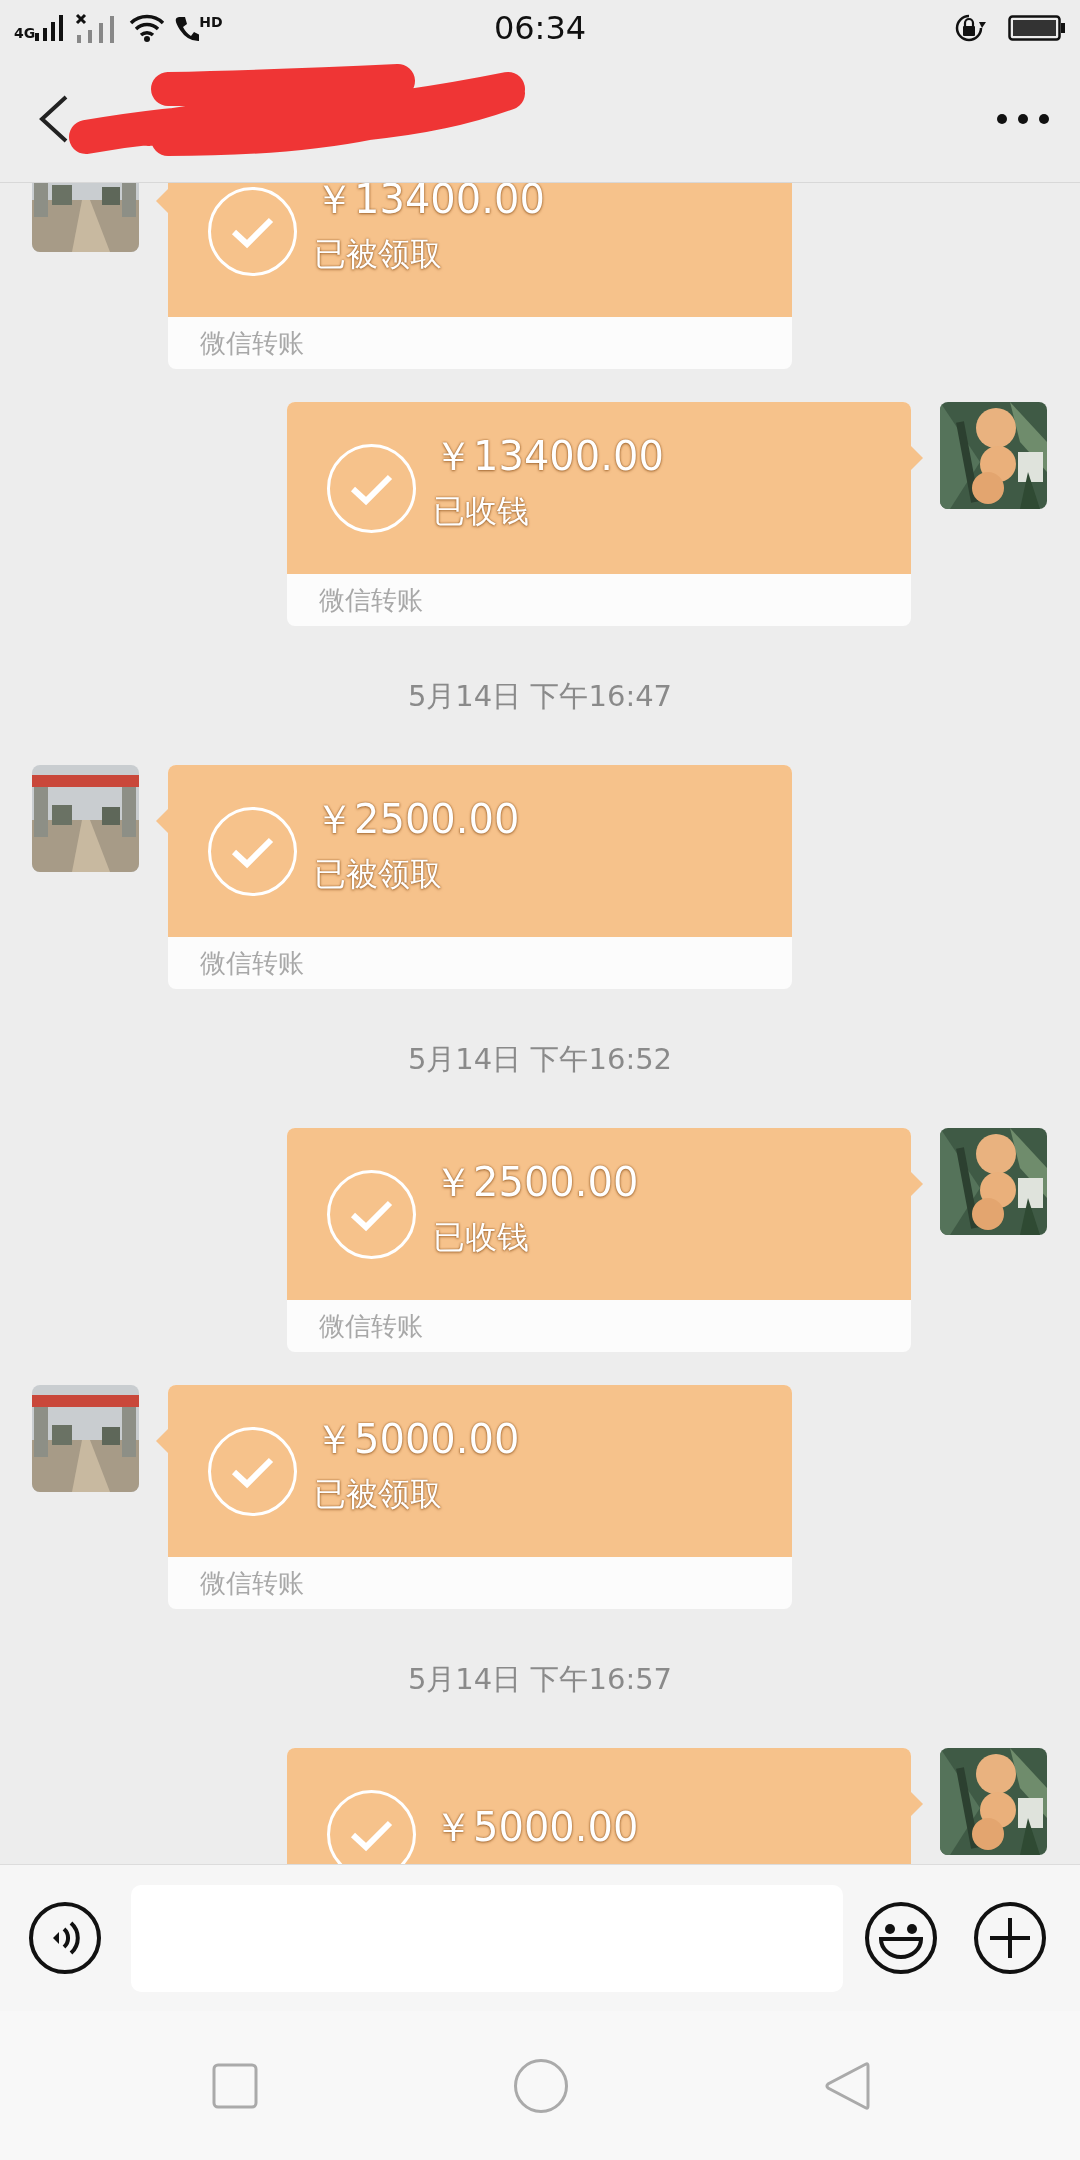 Image resolution: width=1080 pixels, height=2160 pixels. I want to click on add-button, so click(1010, 1938).